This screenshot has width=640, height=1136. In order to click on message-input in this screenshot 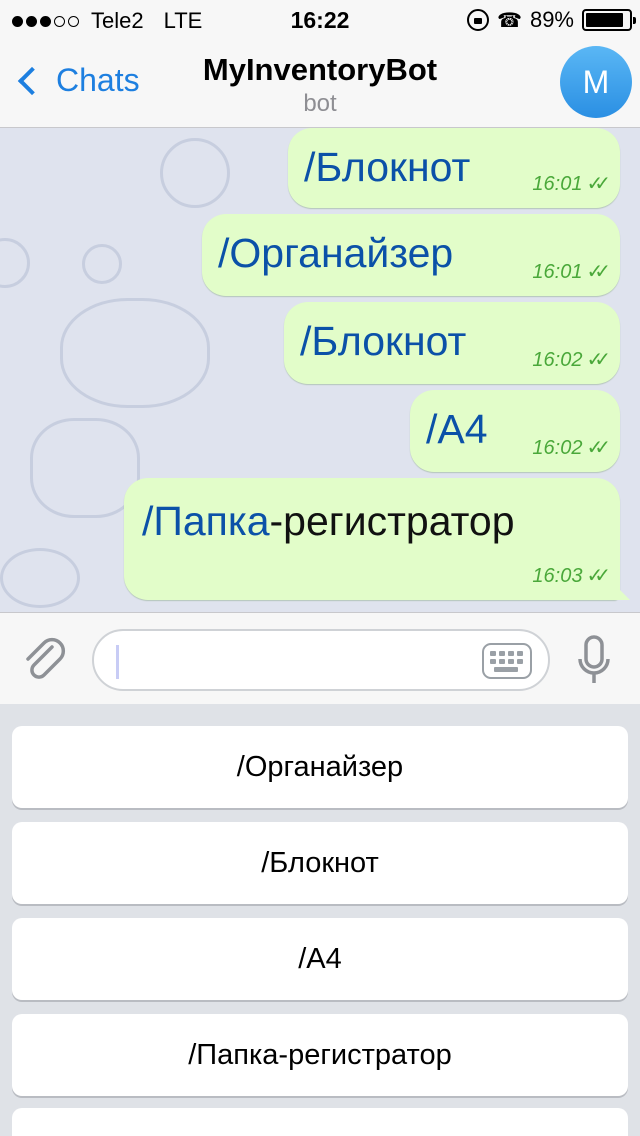, I will do `click(321, 660)`.